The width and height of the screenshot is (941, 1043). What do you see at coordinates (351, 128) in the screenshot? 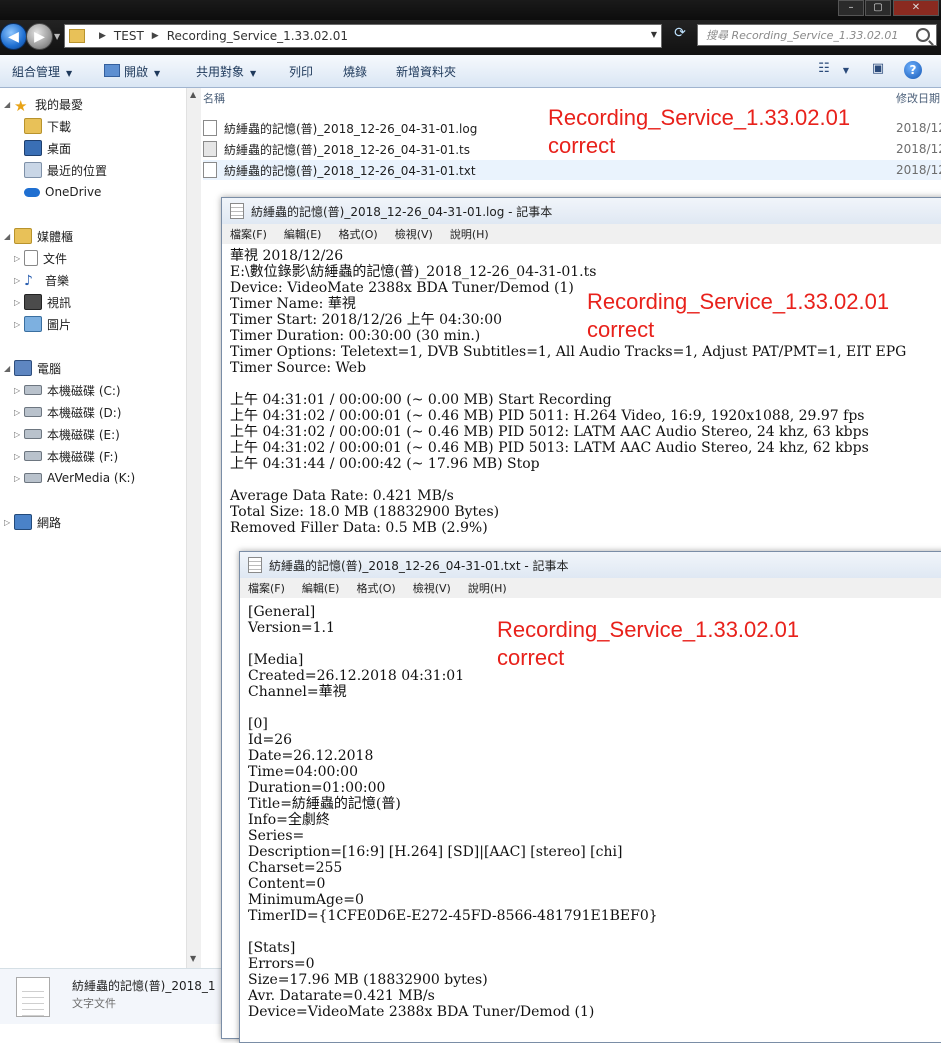
I see `file-name: 紡綞蟲的記憶(普)_2018_12-26_04-31-01.log` at bounding box center [351, 128].